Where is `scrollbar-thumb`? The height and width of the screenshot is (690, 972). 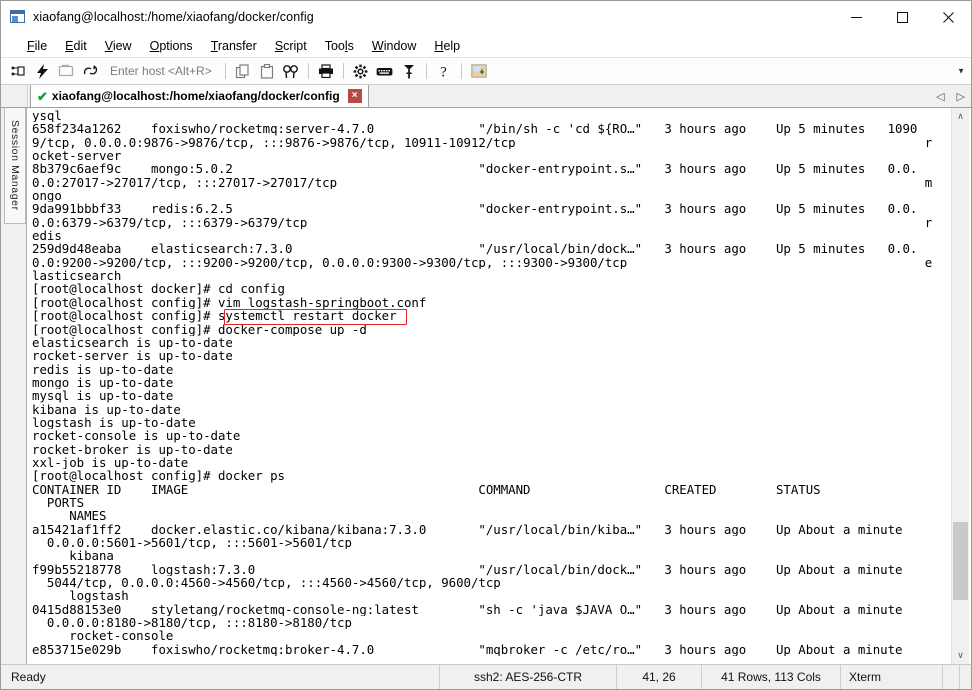
scrollbar-thumb is located at coordinates (960, 561).